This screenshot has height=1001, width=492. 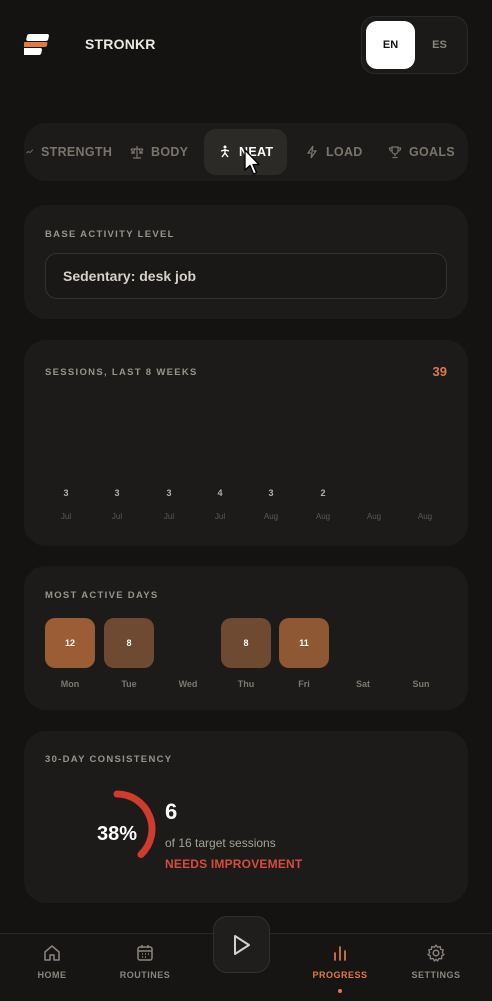 I want to click on start-workout-button, so click(x=241, y=944).